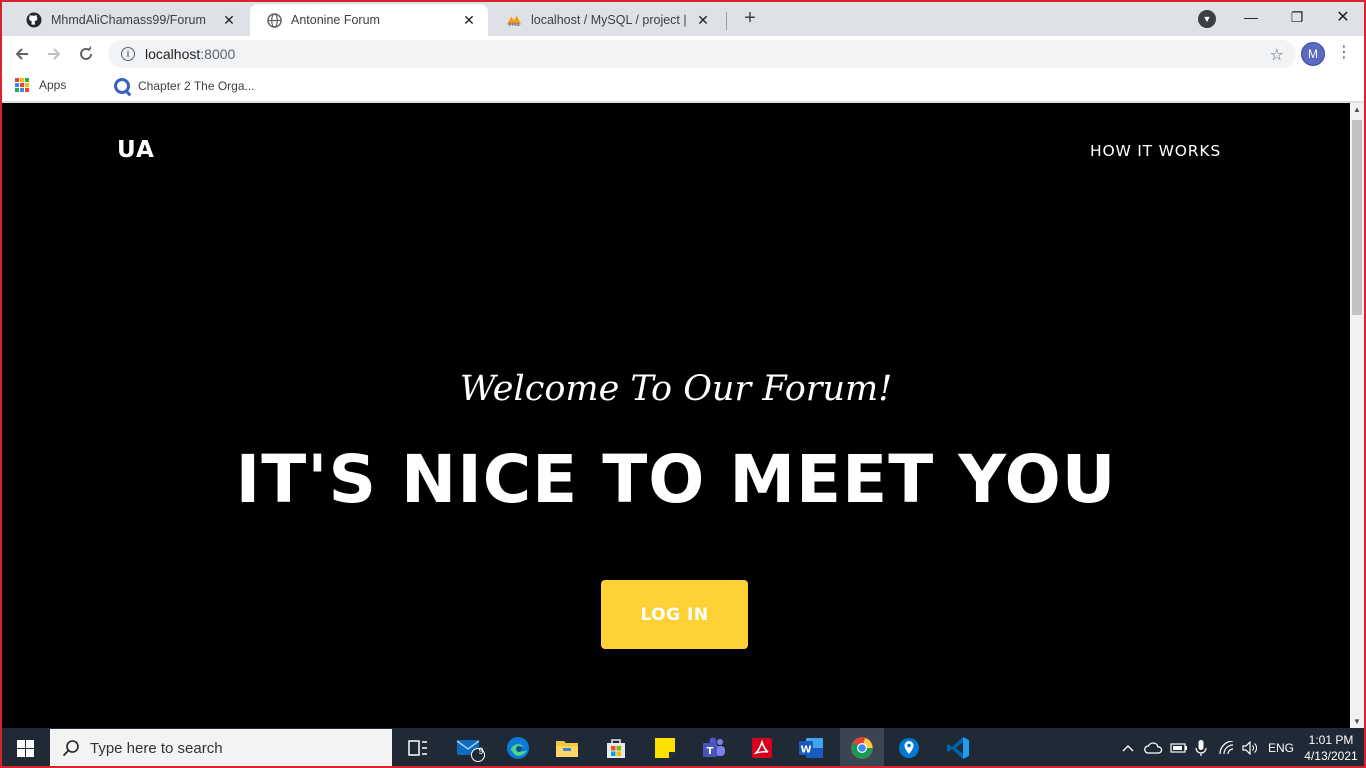 The width and height of the screenshot is (1366, 768). I want to click on nav-link-how-it-works: HOW IT WORKS, so click(1155, 151).